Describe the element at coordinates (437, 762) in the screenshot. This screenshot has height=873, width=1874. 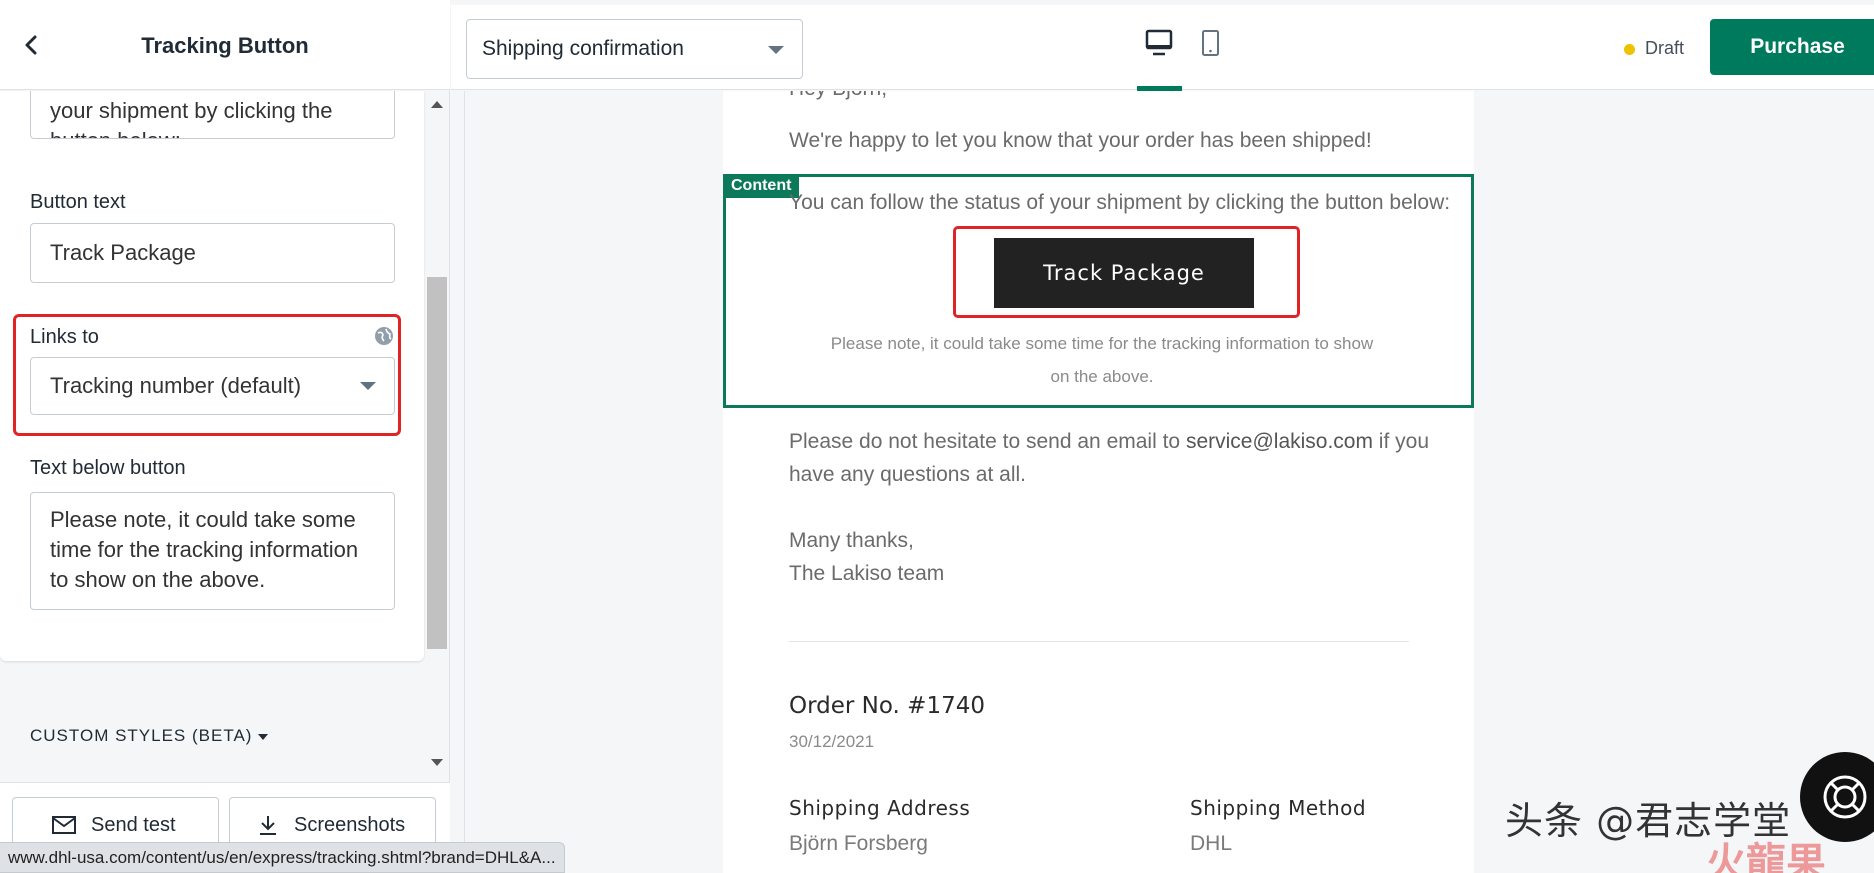
I see `scroll-down-arrow-icon` at that location.